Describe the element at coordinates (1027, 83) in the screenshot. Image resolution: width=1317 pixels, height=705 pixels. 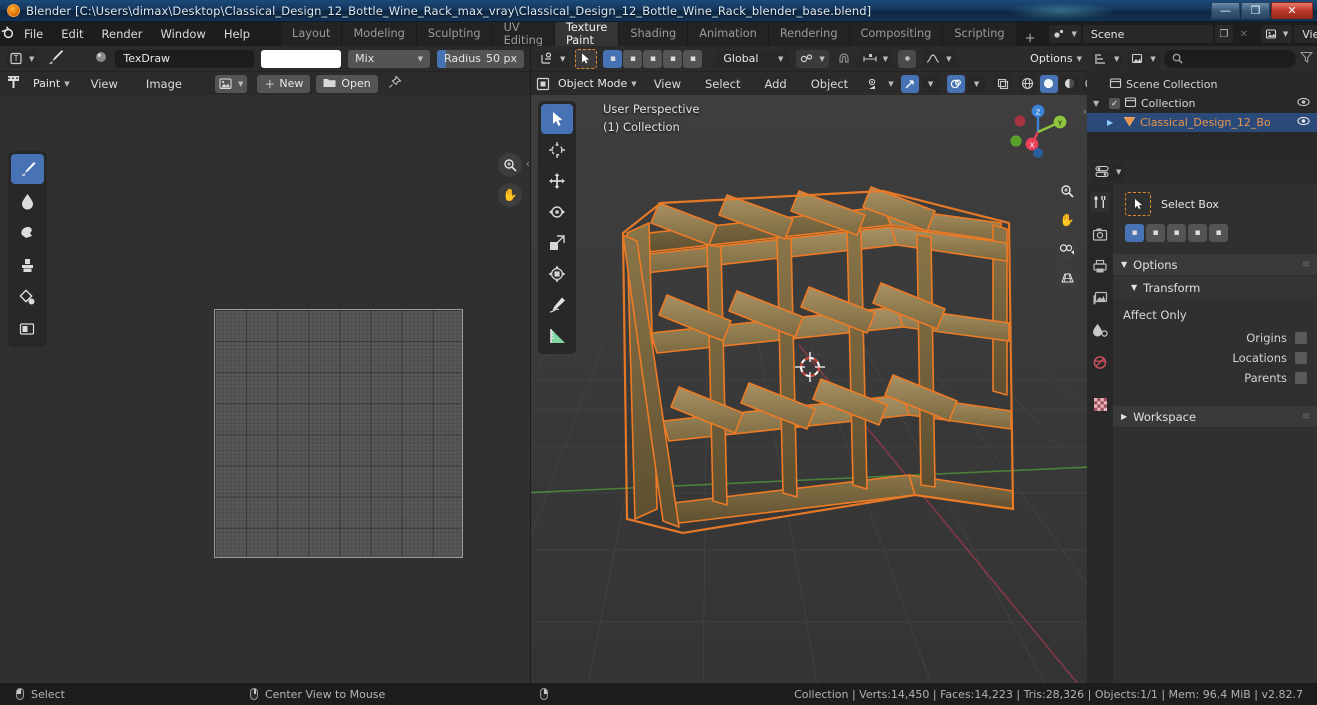
I see `shading-wireframe-icon` at that location.